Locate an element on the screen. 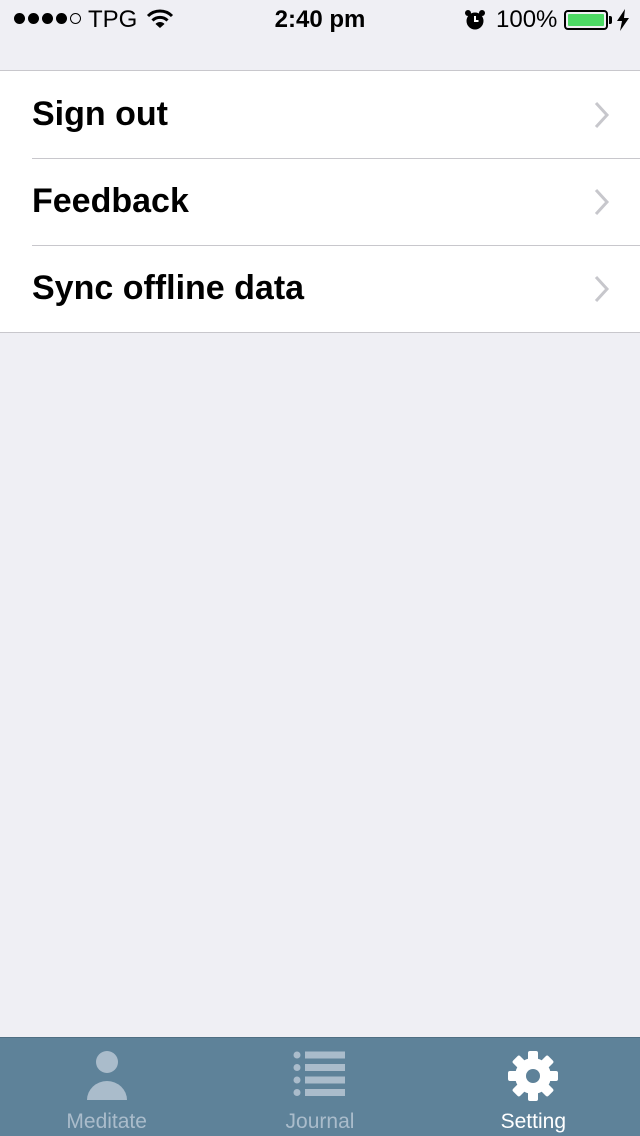 The height and width of the screenshot is (1136, 640). battery-tip is located at coordinates (610, 20).